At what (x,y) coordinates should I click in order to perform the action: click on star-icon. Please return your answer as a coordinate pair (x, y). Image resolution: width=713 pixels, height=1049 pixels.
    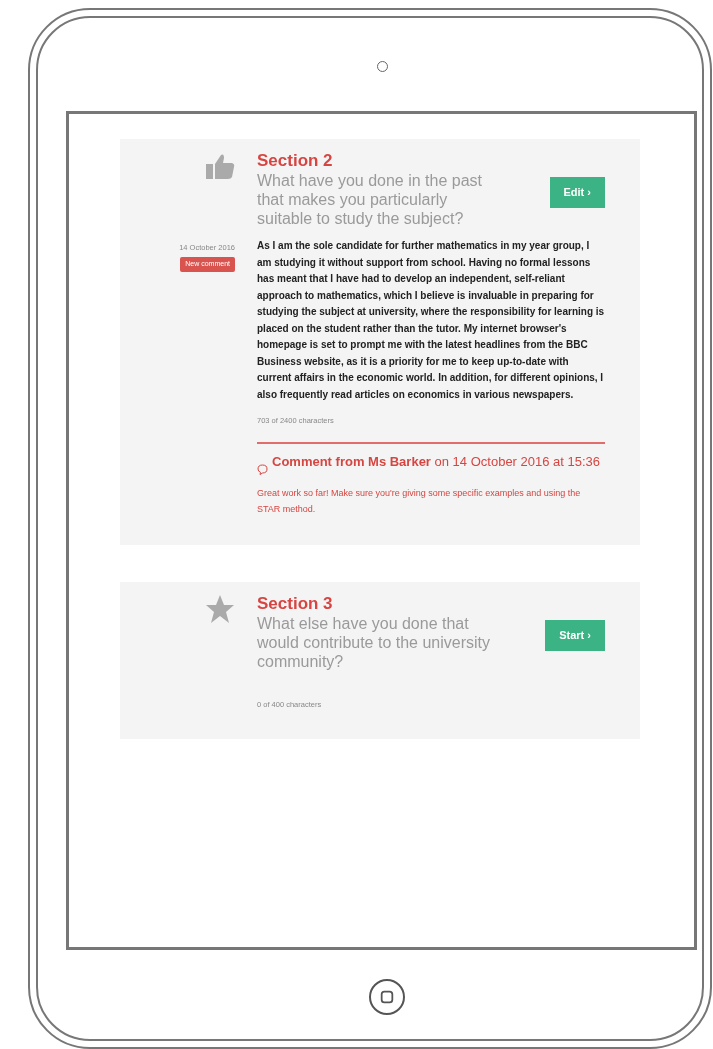
    Looking at the image, I should click on (220, 609).